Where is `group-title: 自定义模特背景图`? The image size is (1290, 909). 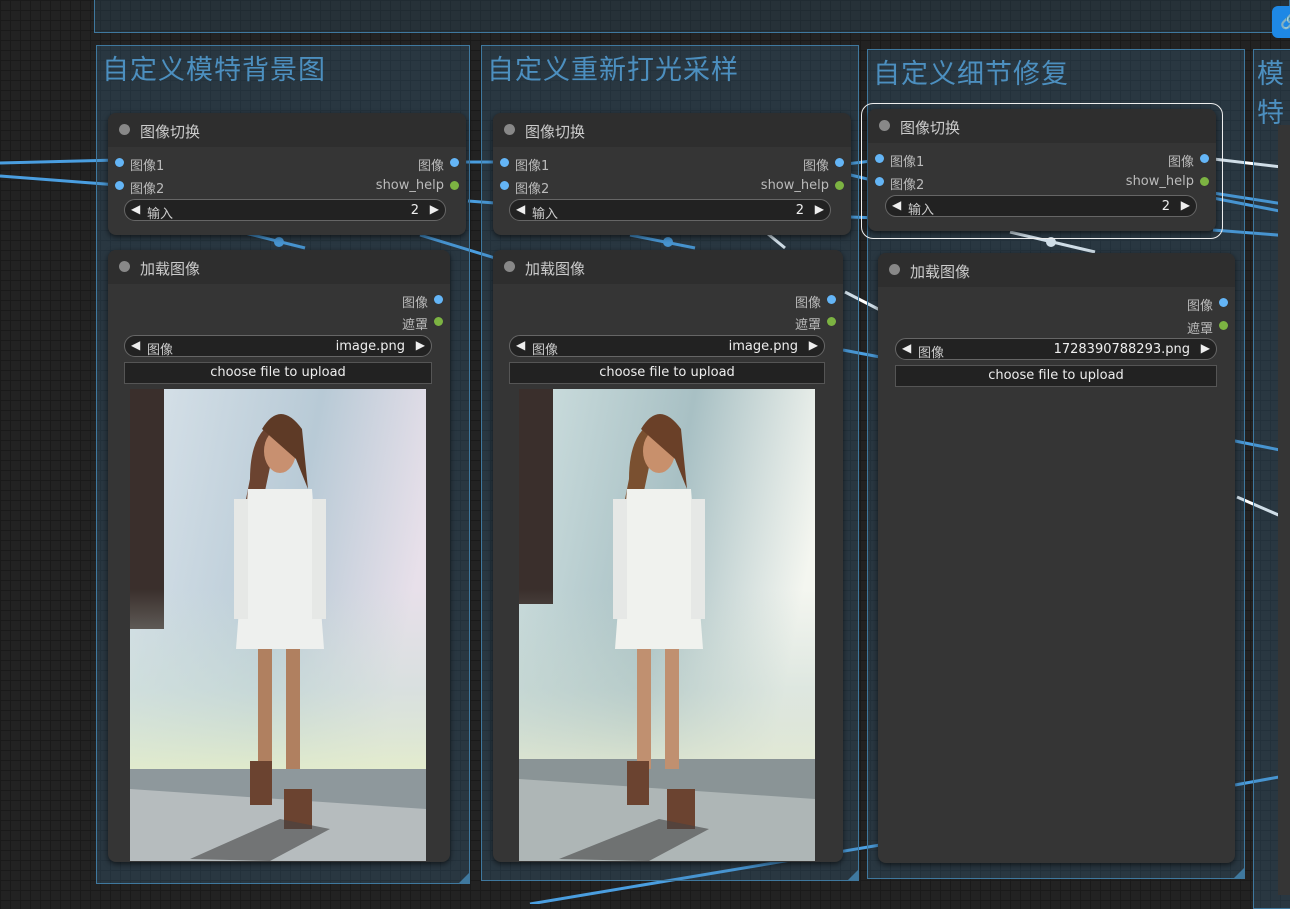 group-title: 自定义模特背景图 is located at coordinates (214, 70).